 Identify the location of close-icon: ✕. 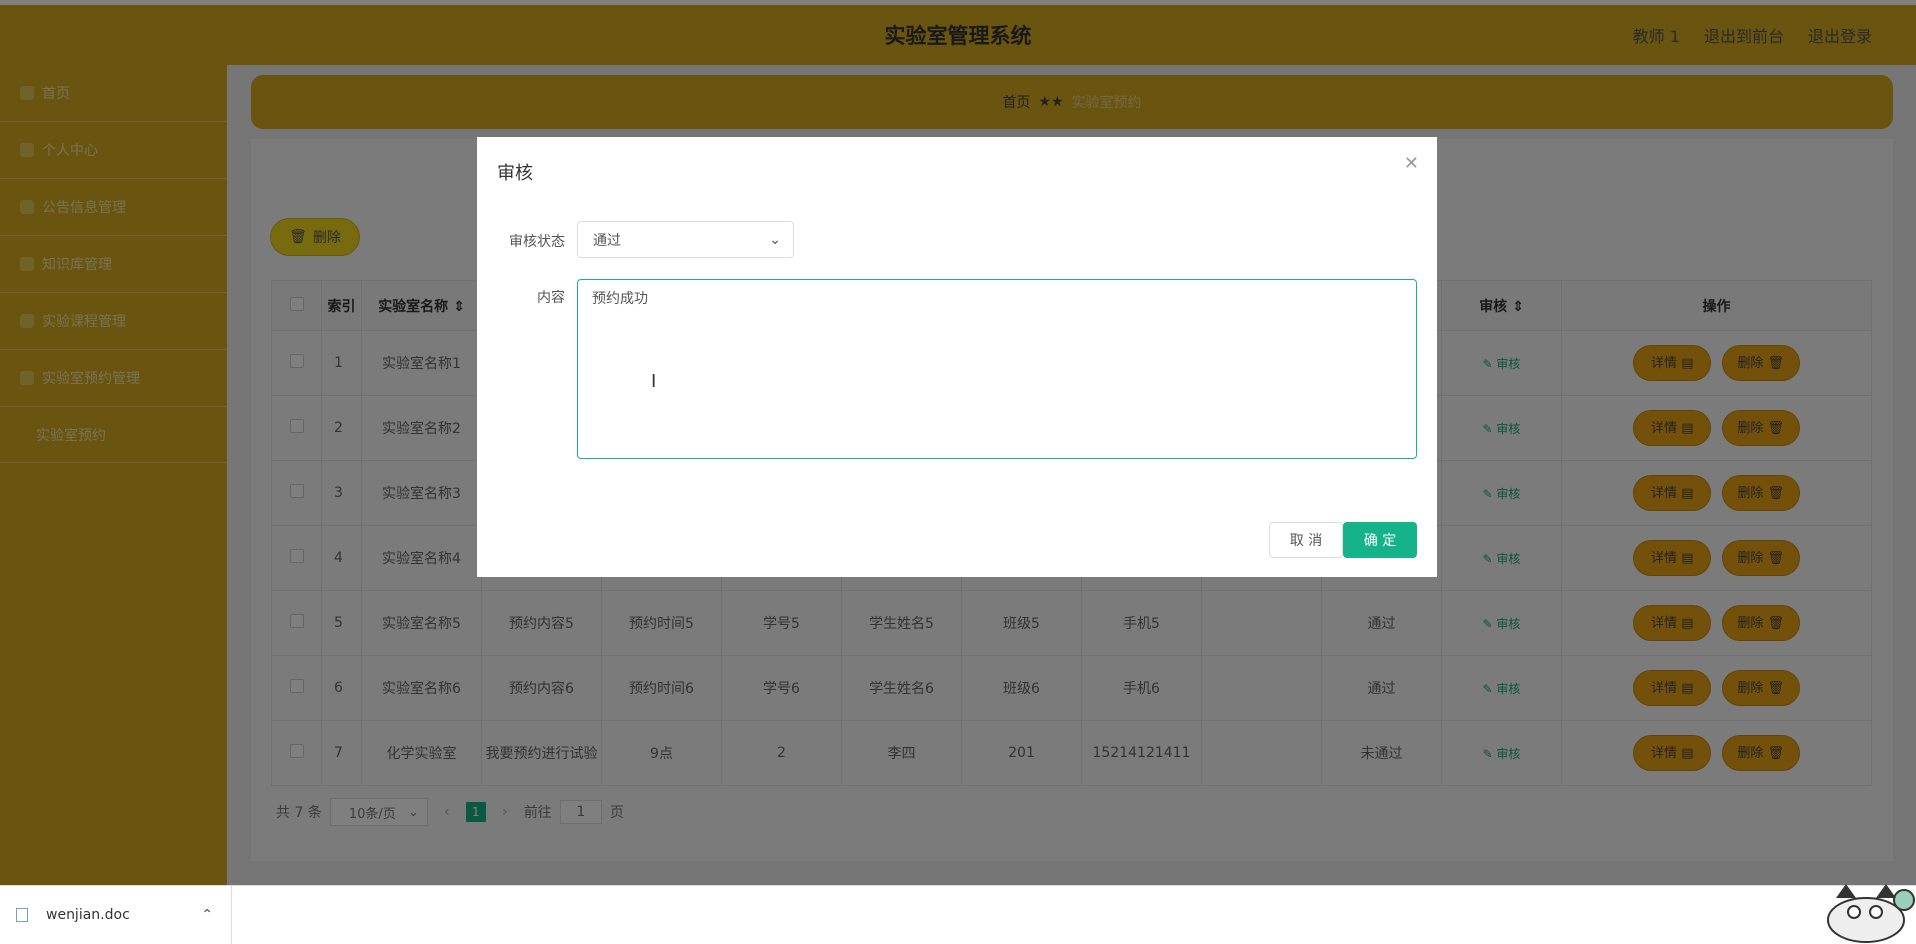
(1411, 163).